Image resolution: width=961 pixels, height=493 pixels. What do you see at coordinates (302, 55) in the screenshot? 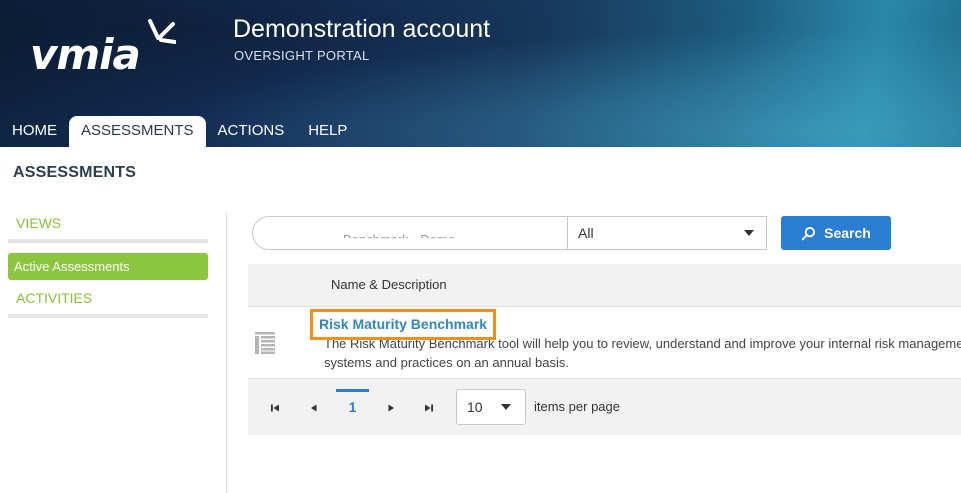
I see `account-subtitle: OVERSIGHT PORTAL` at bounding box center [302, 55].